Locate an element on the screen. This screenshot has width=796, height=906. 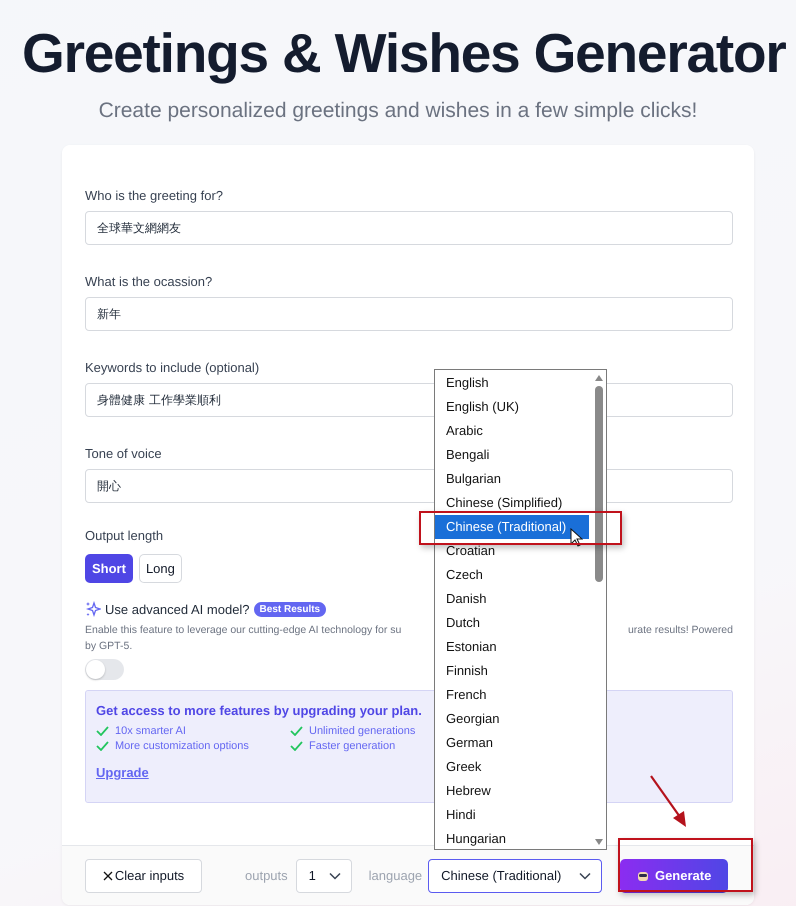
field-label: Output length is located at coordinates (124, 536).